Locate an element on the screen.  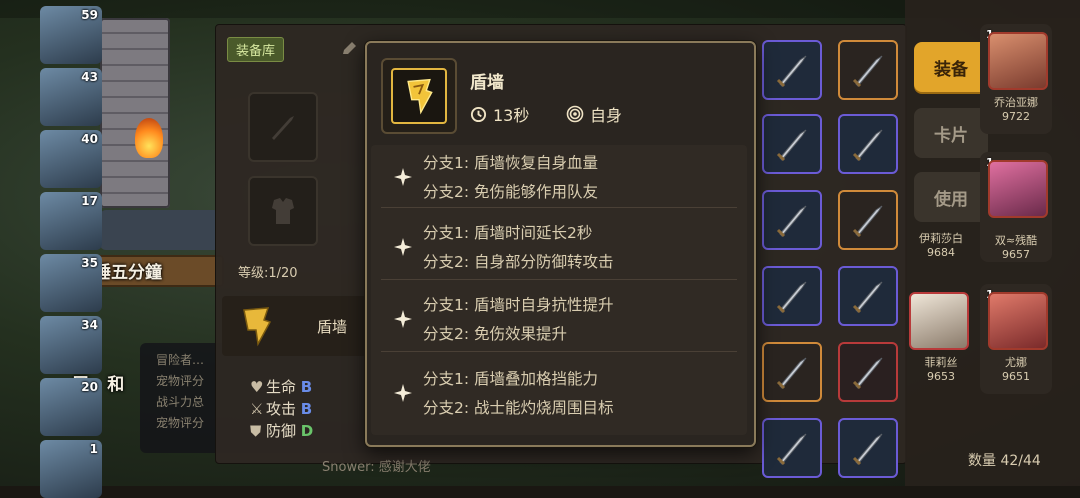
stat-list: ♥ 生命 B ⚔ 攻击 B ⛊ 防御 D is located at coordinates (281, 409).